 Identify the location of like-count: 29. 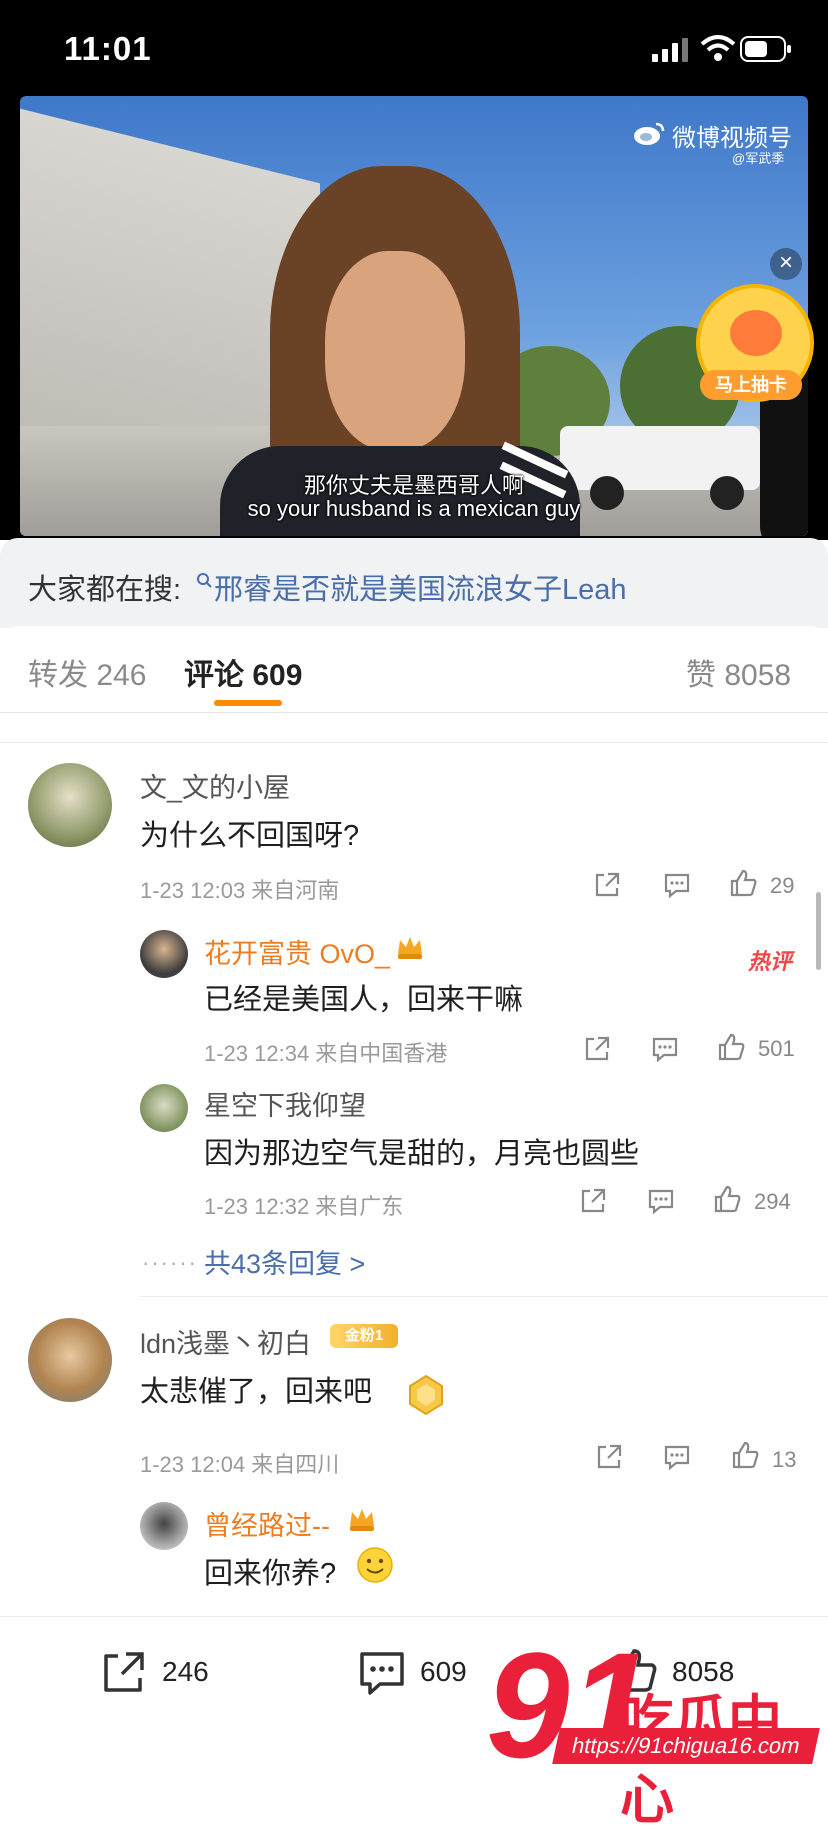
(782, 885).